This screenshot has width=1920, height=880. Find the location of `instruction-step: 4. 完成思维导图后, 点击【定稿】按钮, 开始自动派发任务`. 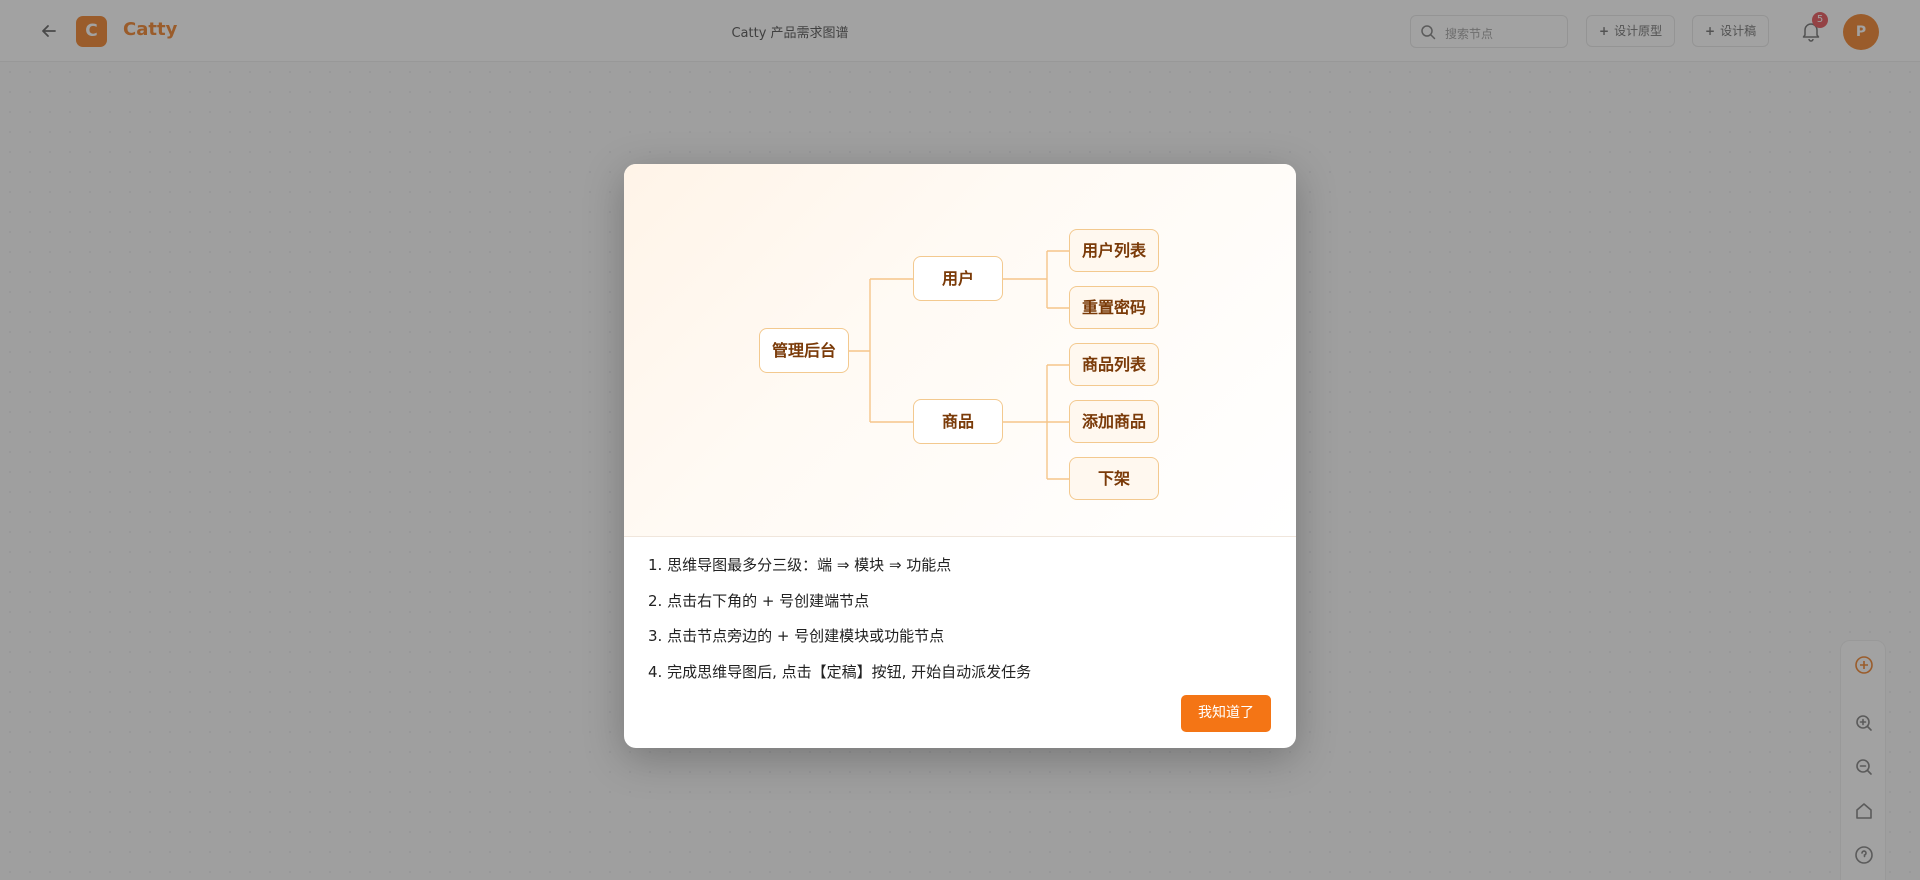

instruction-step: 4. 完成思维导图后, 点击【定稿】按钮, 开始自动派发任务 is located at coordinates (840, 671).